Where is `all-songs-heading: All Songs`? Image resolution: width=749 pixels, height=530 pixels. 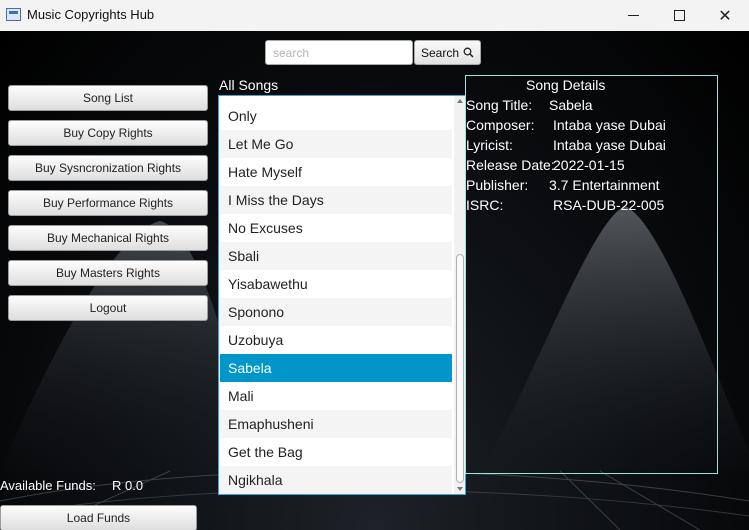 all-songs-heading: All Songs is located at coordinates (249, 85).